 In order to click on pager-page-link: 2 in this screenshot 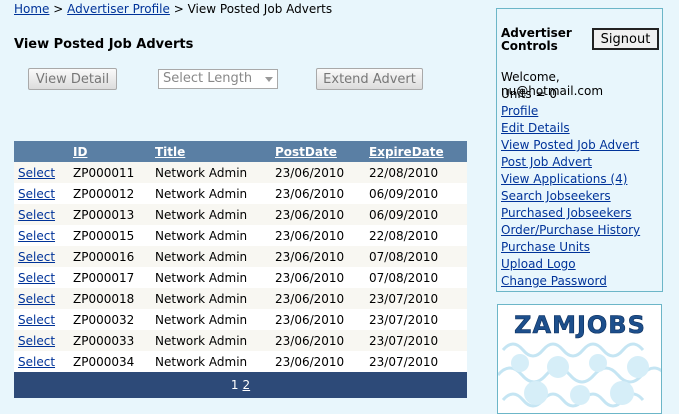, I will do `click(247, 385)`.